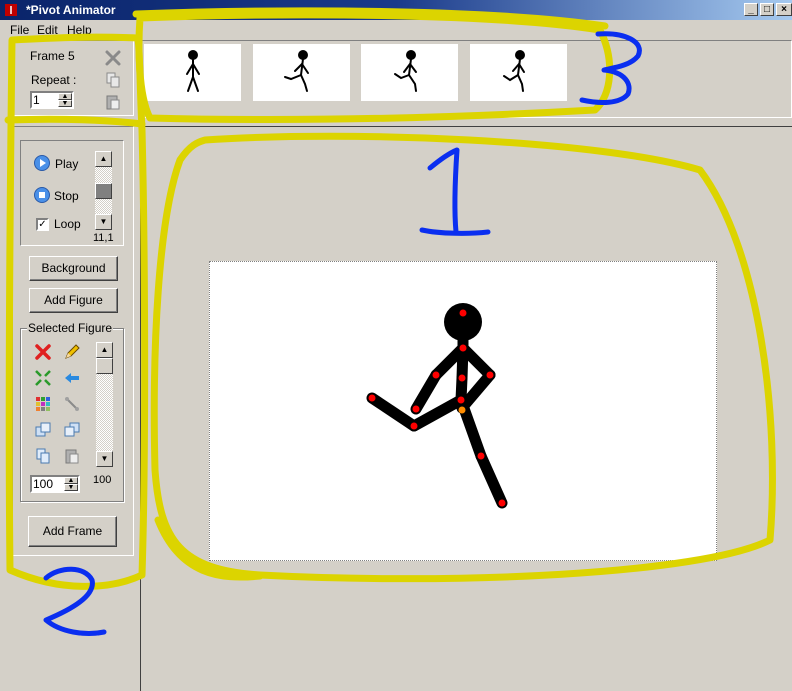 The width and height of the screenshot is (792, 691). Describe the element at coordinates (72, 378) in the screenshot. I see `flip-figure-icon` at that location.